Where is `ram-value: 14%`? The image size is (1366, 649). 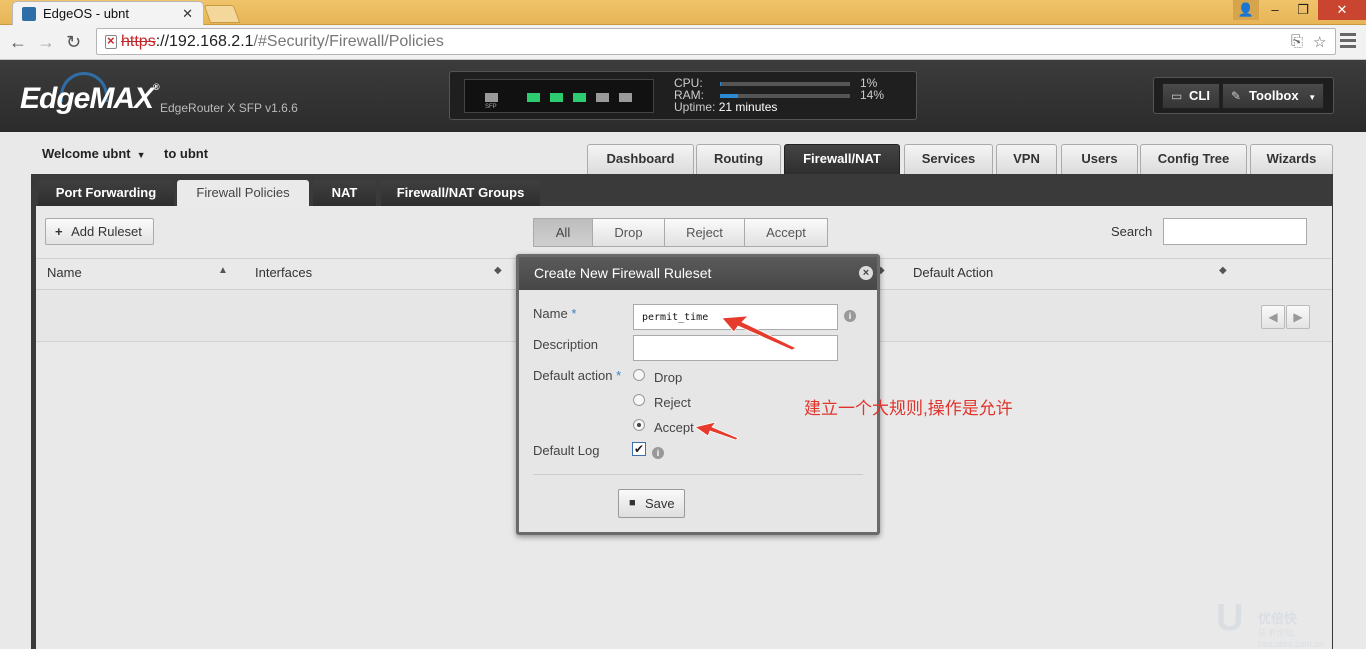 ram-value: 14% is located at coordinates (872, 95).